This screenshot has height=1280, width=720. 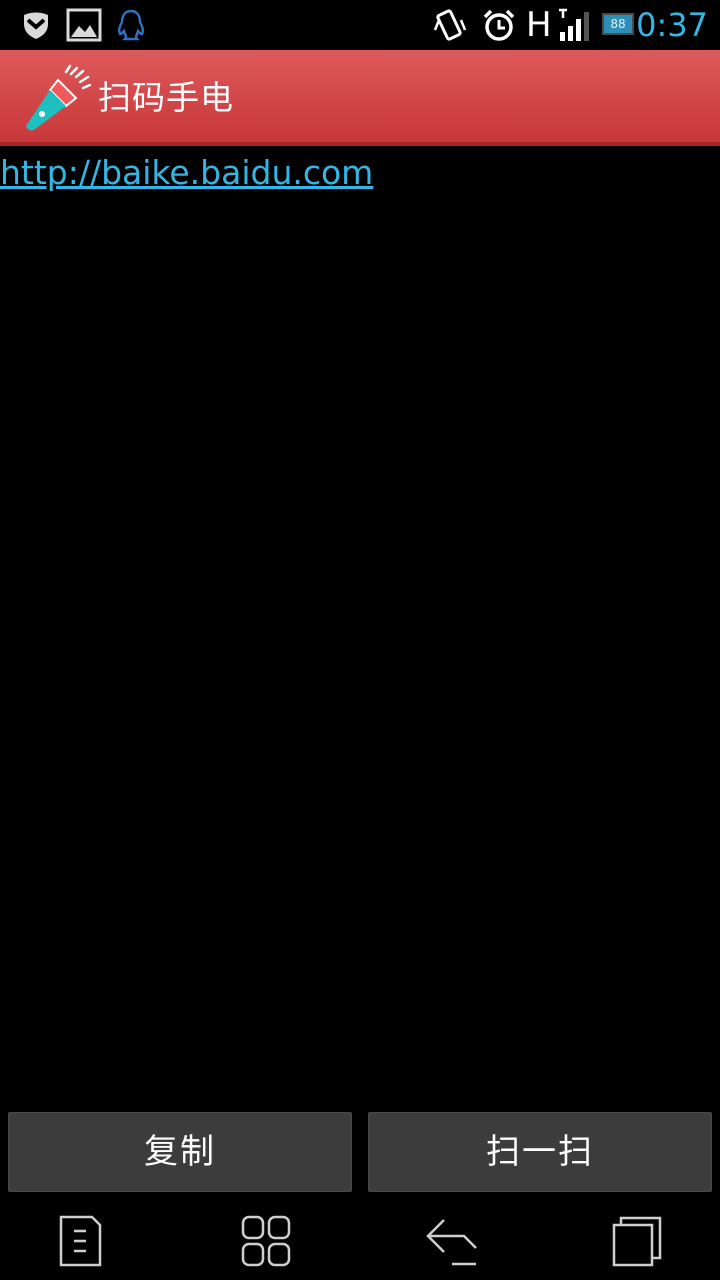 What do you see at coordinates (166, 97) in the screenshot?
I see `app-title: 扫码手电` at bounding box center [166, 97].